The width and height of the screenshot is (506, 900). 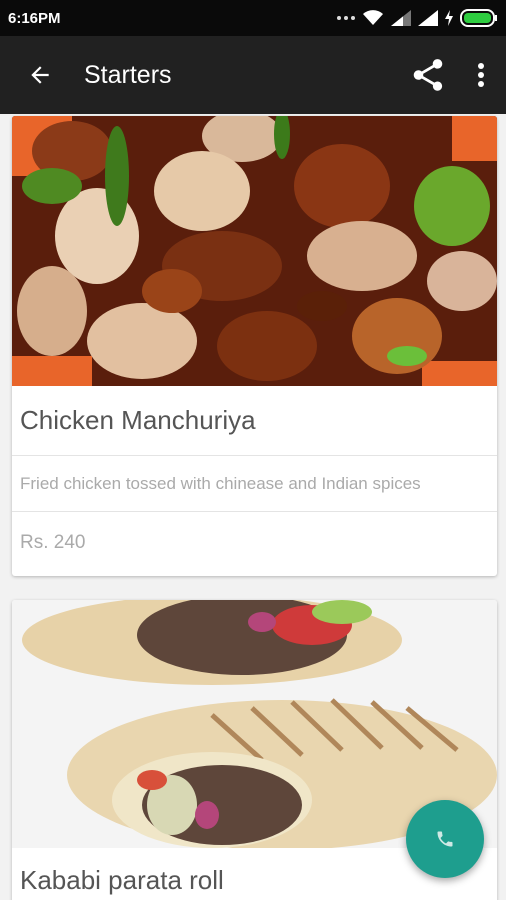 What do you see at coordinates (428, 18) in the screenshot?
I see `signal-2-icon` at bounding box center [428, 18].